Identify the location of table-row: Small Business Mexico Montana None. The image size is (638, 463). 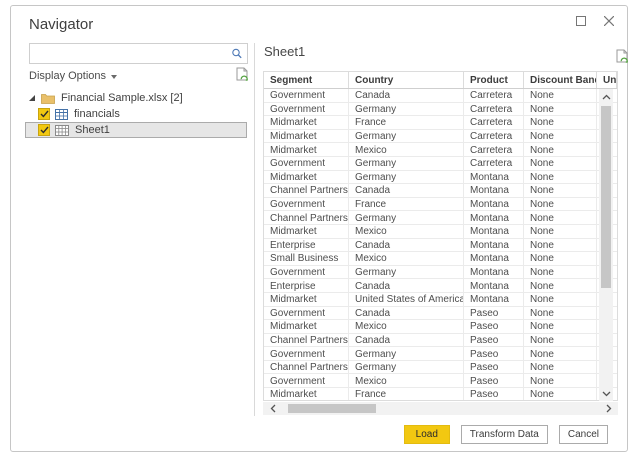
(440, 259).